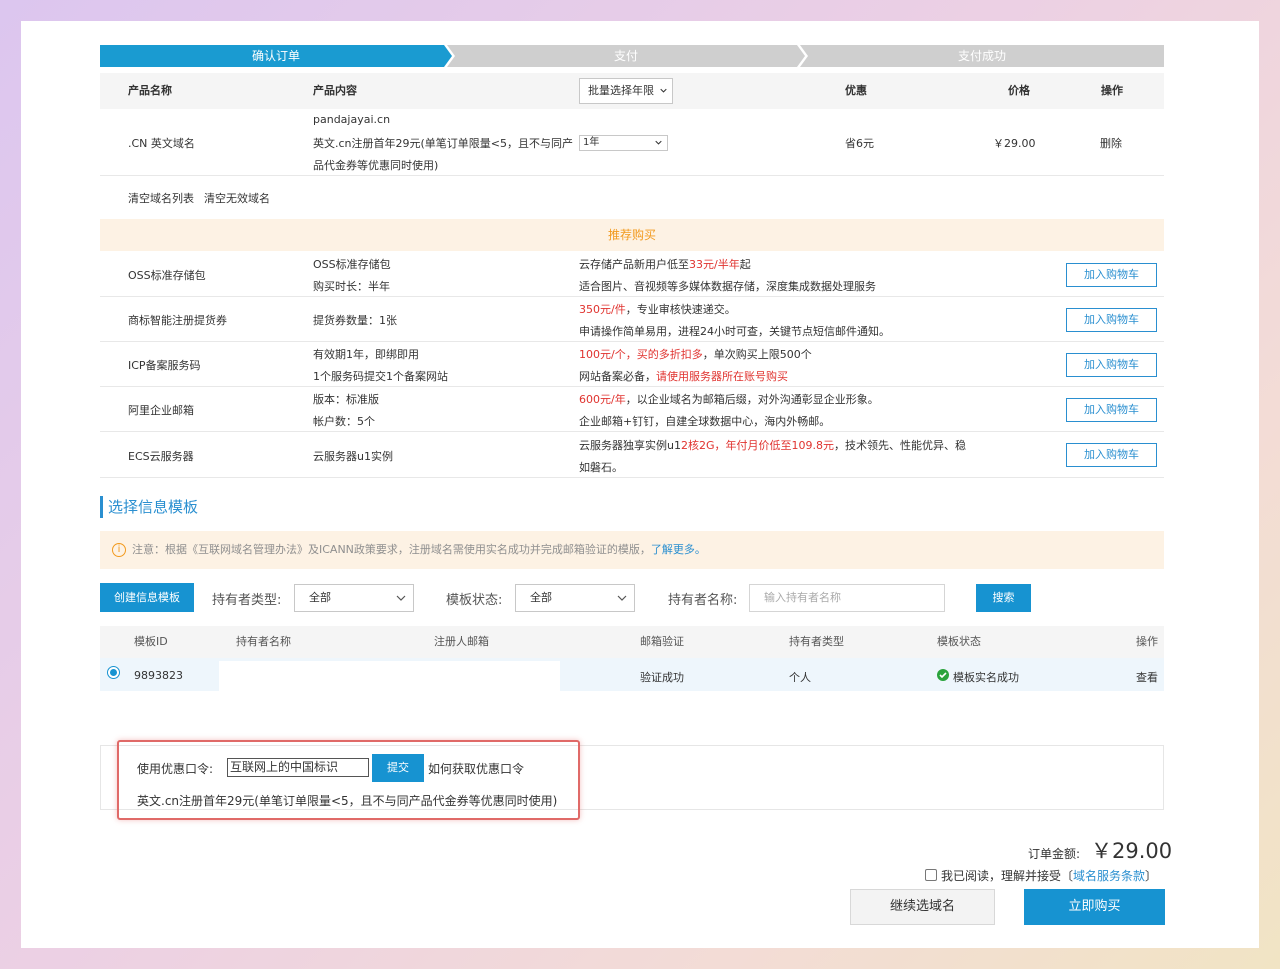  I want to click on desc-text: ，专业审核快速递交。, so click(680, 309).